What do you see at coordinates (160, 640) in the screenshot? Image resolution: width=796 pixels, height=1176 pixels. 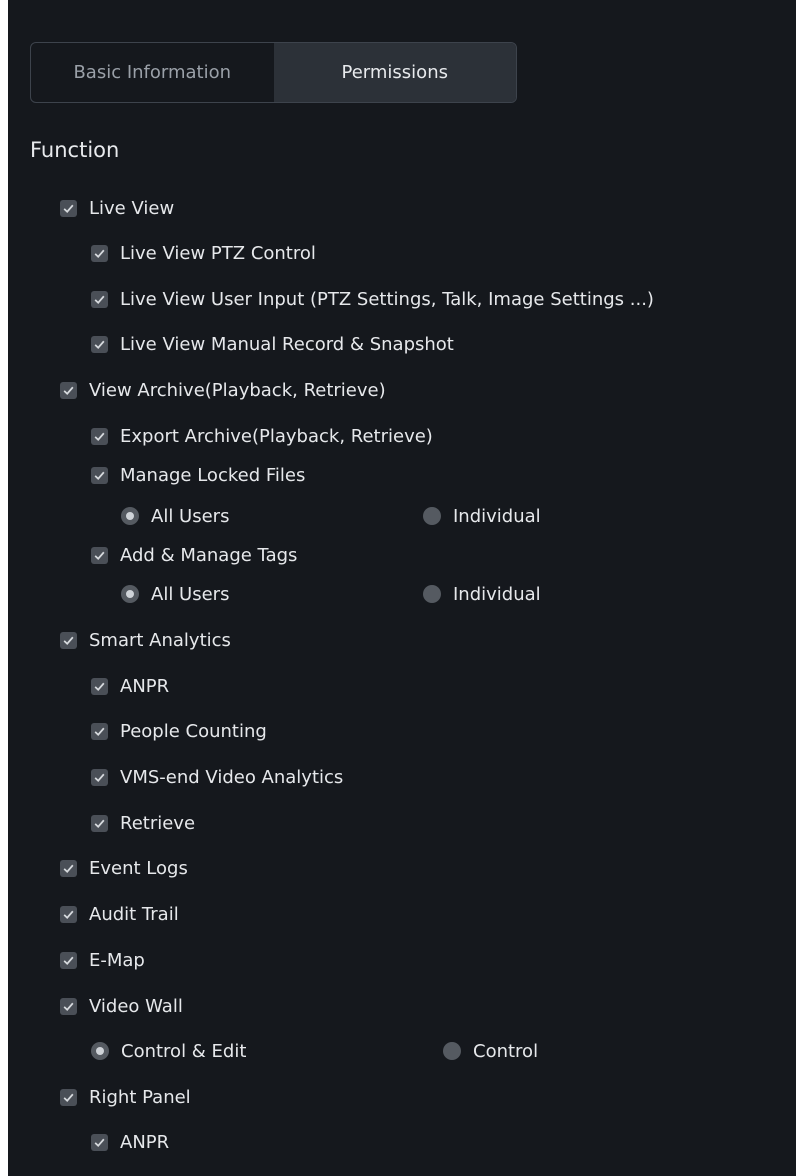 I see `perm-label: Smart Analytics` at bounding box center [160, 640].